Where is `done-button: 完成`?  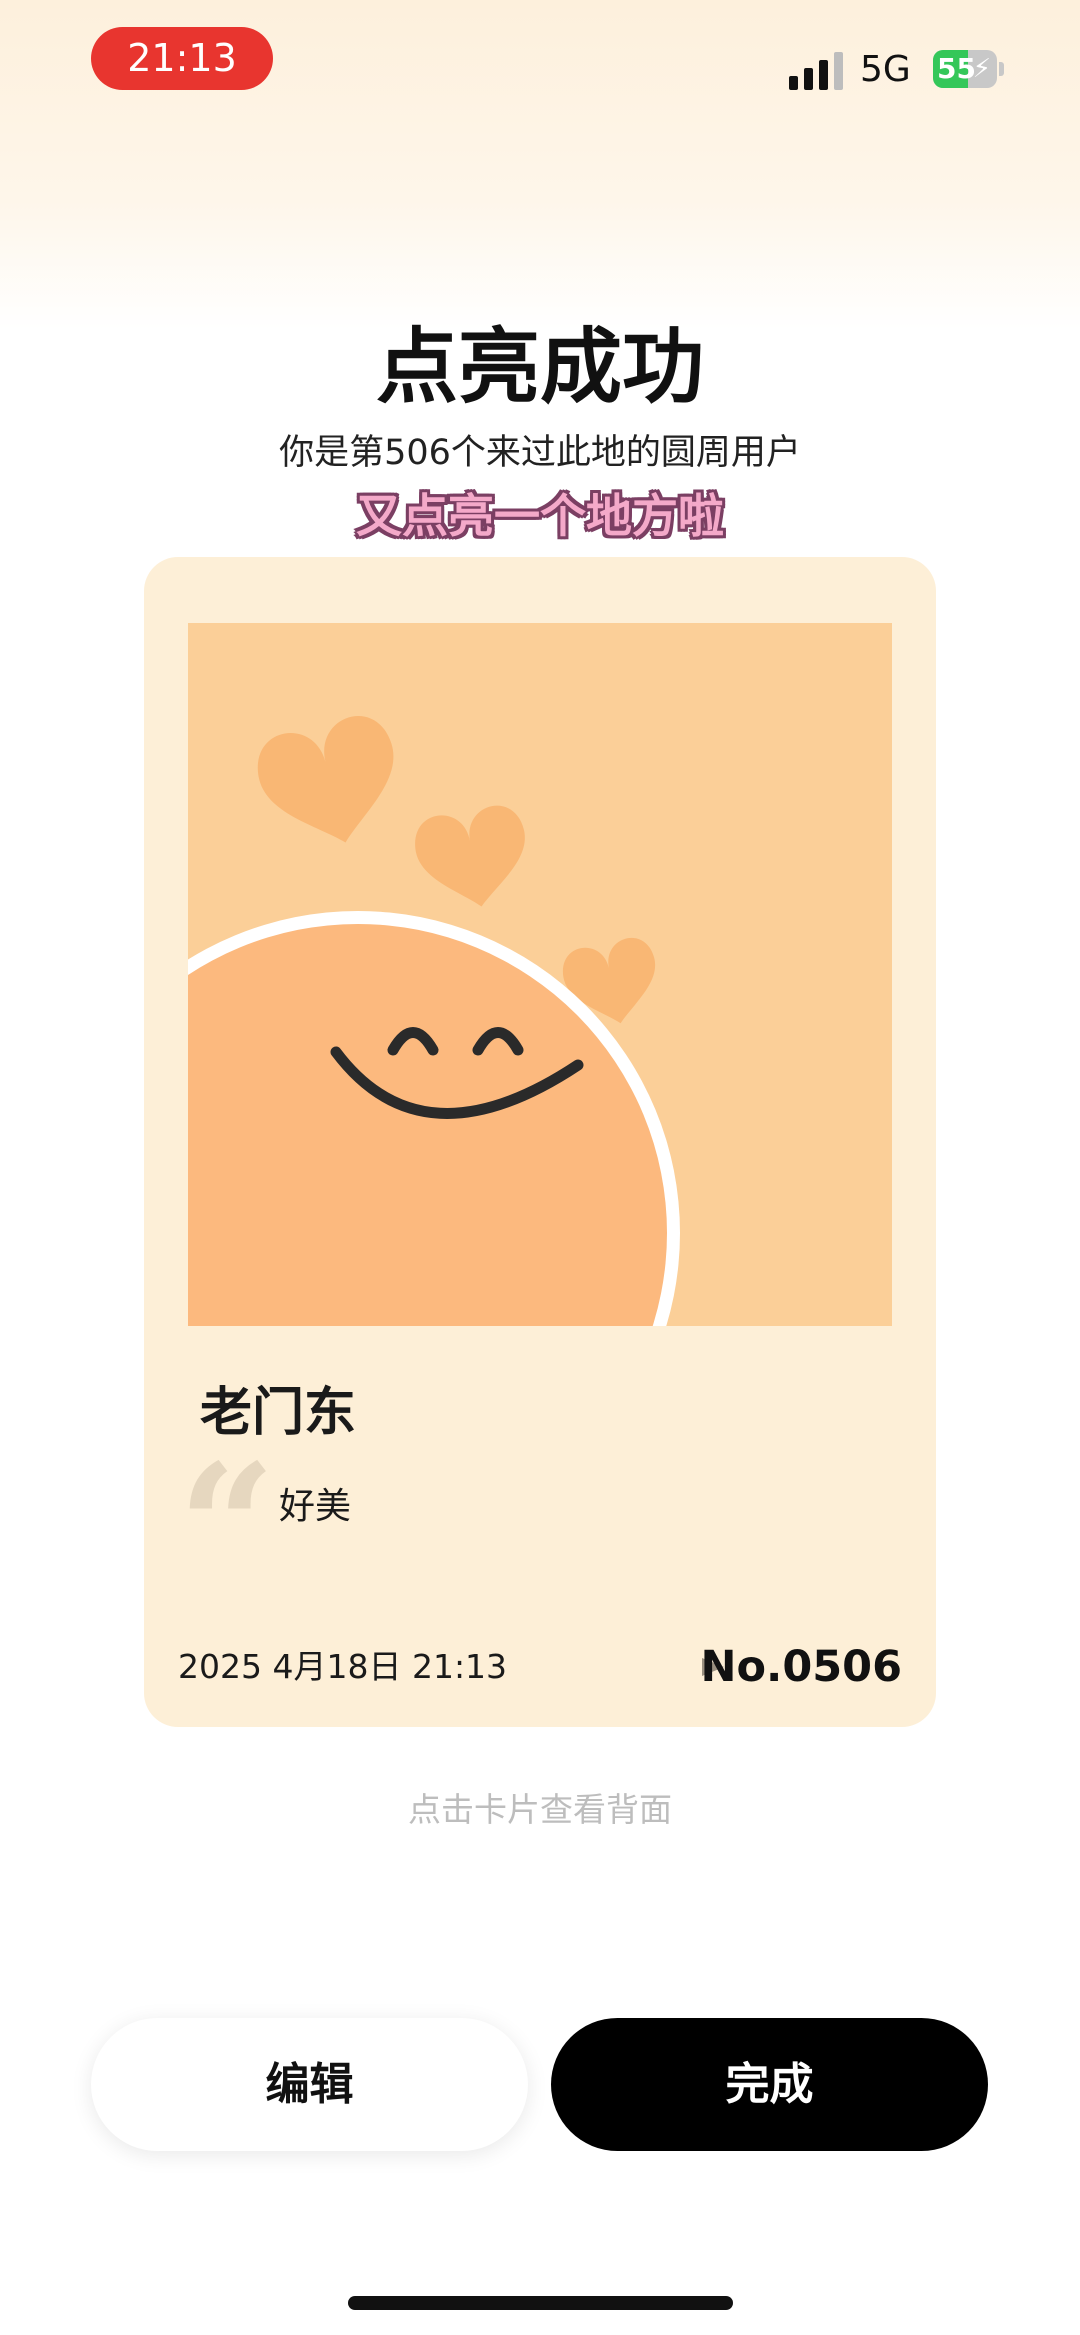 done-button: 完成 is located at coordinates (769, 2084).